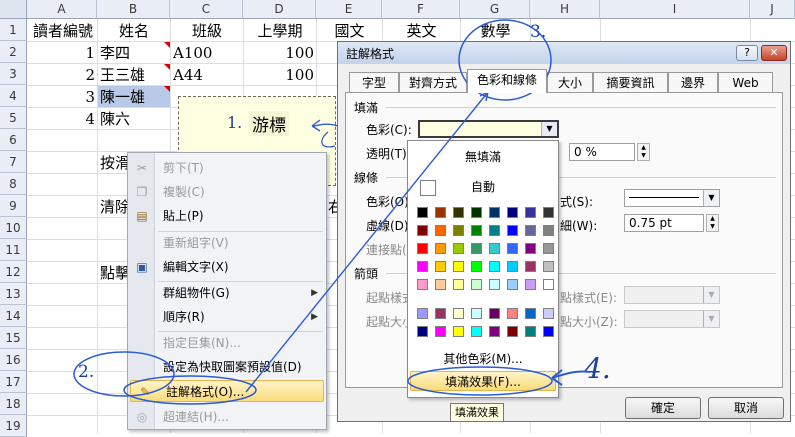 This screenshot has width=795, height=437. I want to click on tab-margins: 邊界, so click(693, 82).